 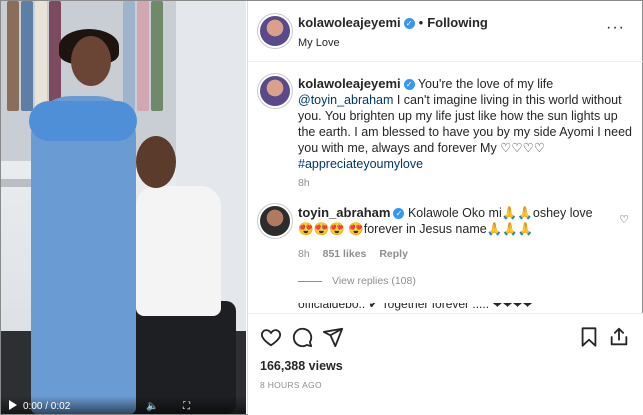 I want to click on following-button: Following, so click(x=457, y=22).